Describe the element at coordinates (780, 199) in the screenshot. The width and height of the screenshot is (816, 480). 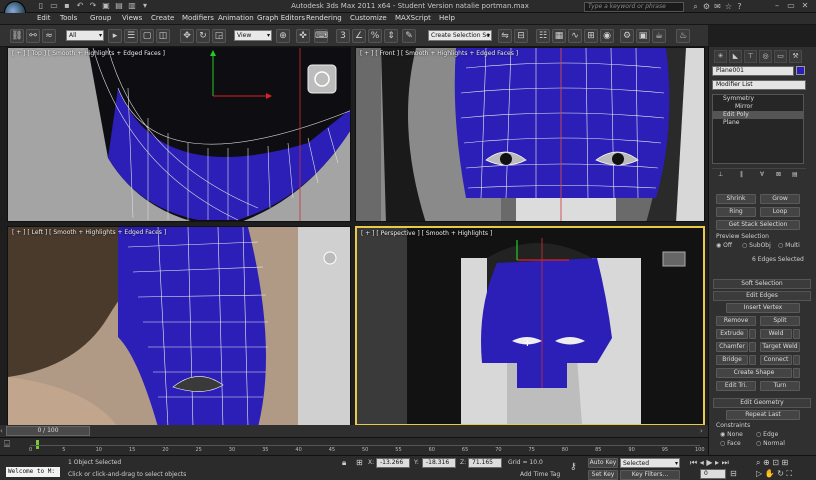
I see `grow-button: Grow` at that location.